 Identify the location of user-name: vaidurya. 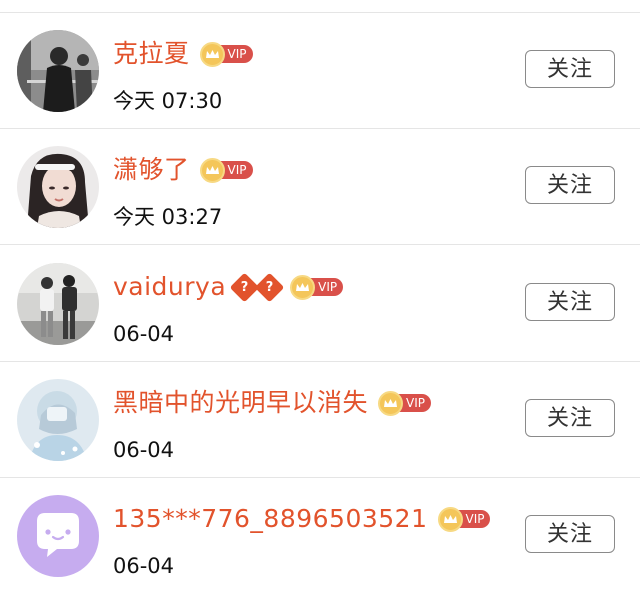
(169, 287).